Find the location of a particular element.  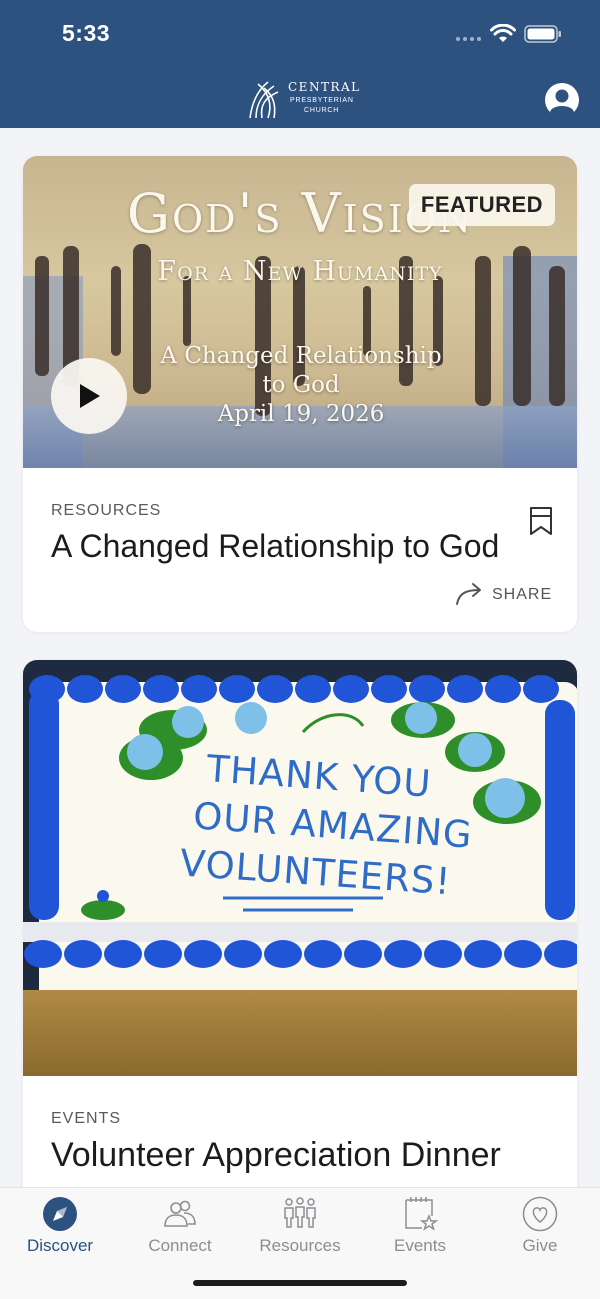

calendar-star-icon is located at coordinates (421, 1214).